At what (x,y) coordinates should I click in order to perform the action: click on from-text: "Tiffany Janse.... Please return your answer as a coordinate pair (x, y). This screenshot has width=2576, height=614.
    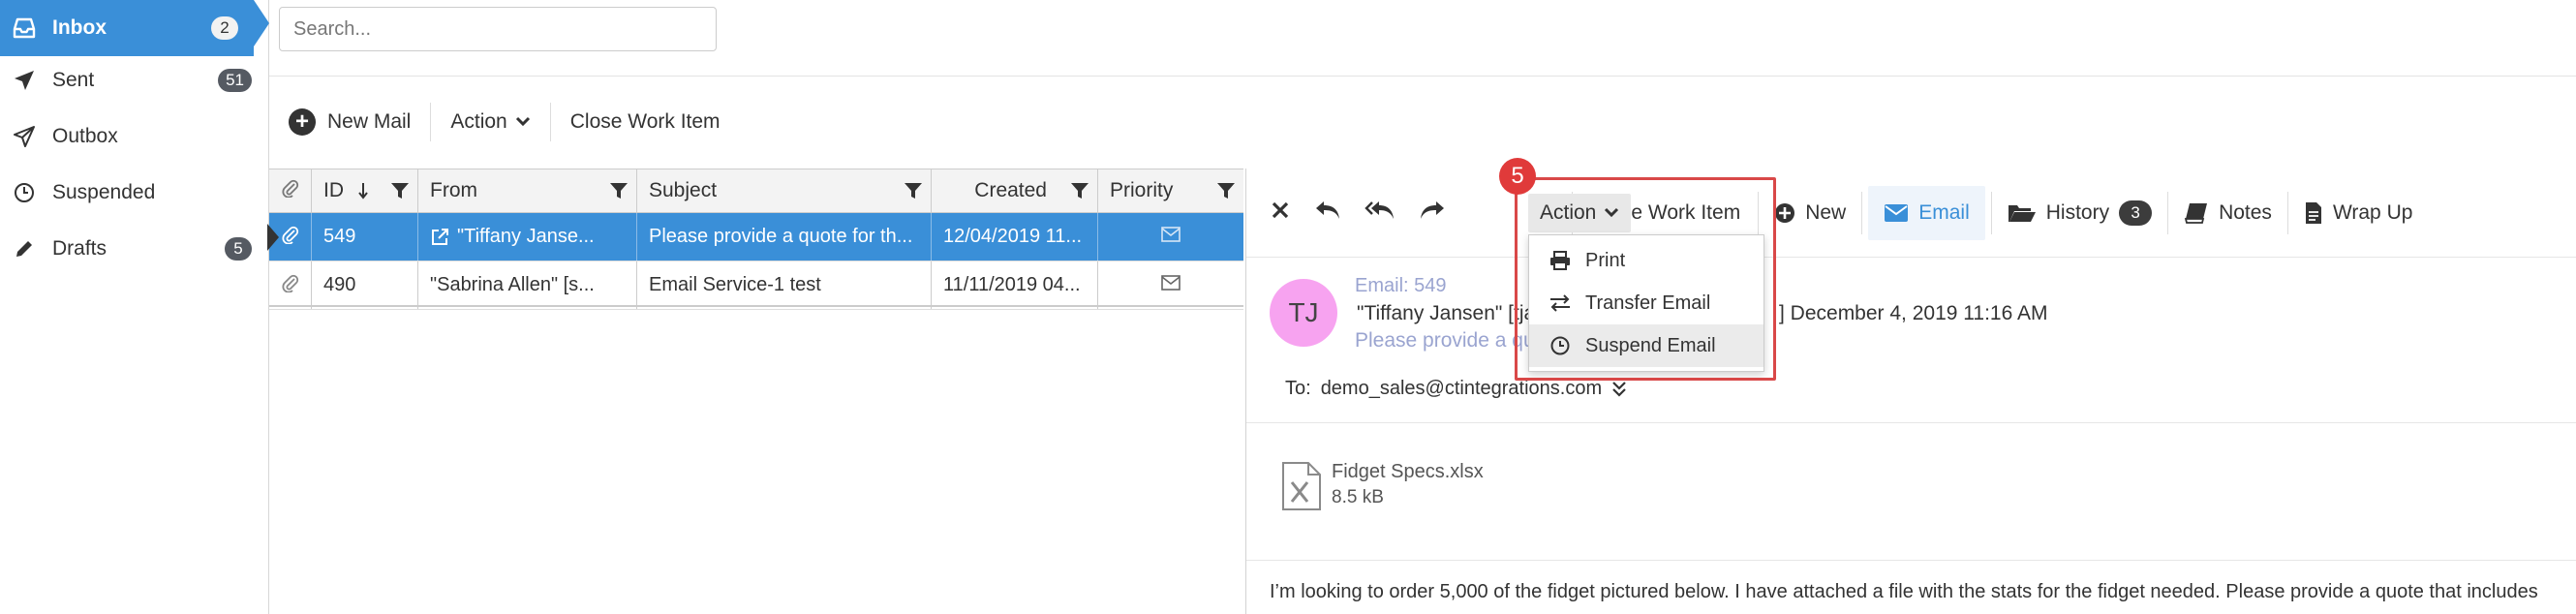
    Looking at the image, I should click on (526, 236).